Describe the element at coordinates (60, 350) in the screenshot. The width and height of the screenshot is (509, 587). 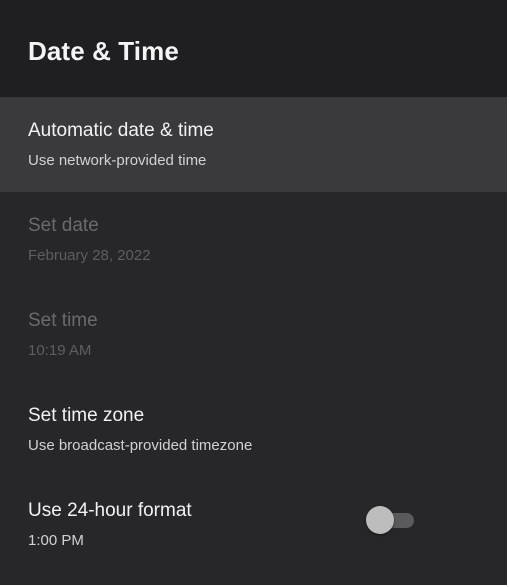
I see `item-subtitle: 10:19 AM` at that location.